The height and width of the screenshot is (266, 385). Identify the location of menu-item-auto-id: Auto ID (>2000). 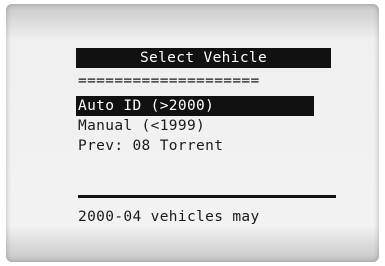
(195, 106).